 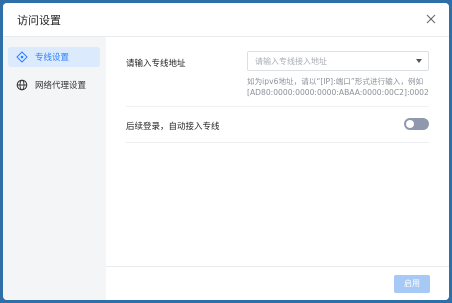 I want to click on sidebar-item-label: 网络代理设置, so click(x=61, y=86).